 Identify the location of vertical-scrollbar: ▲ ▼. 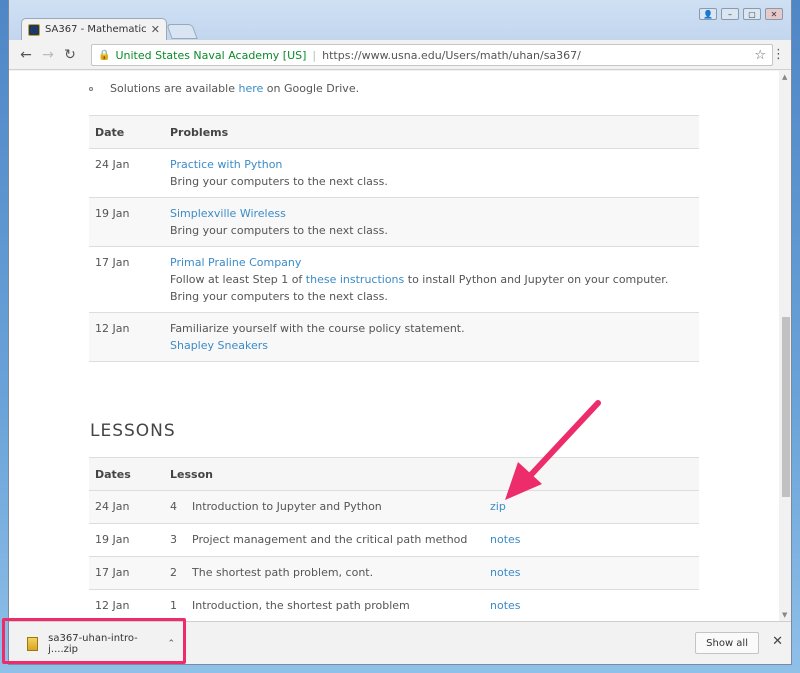
(785, 346).